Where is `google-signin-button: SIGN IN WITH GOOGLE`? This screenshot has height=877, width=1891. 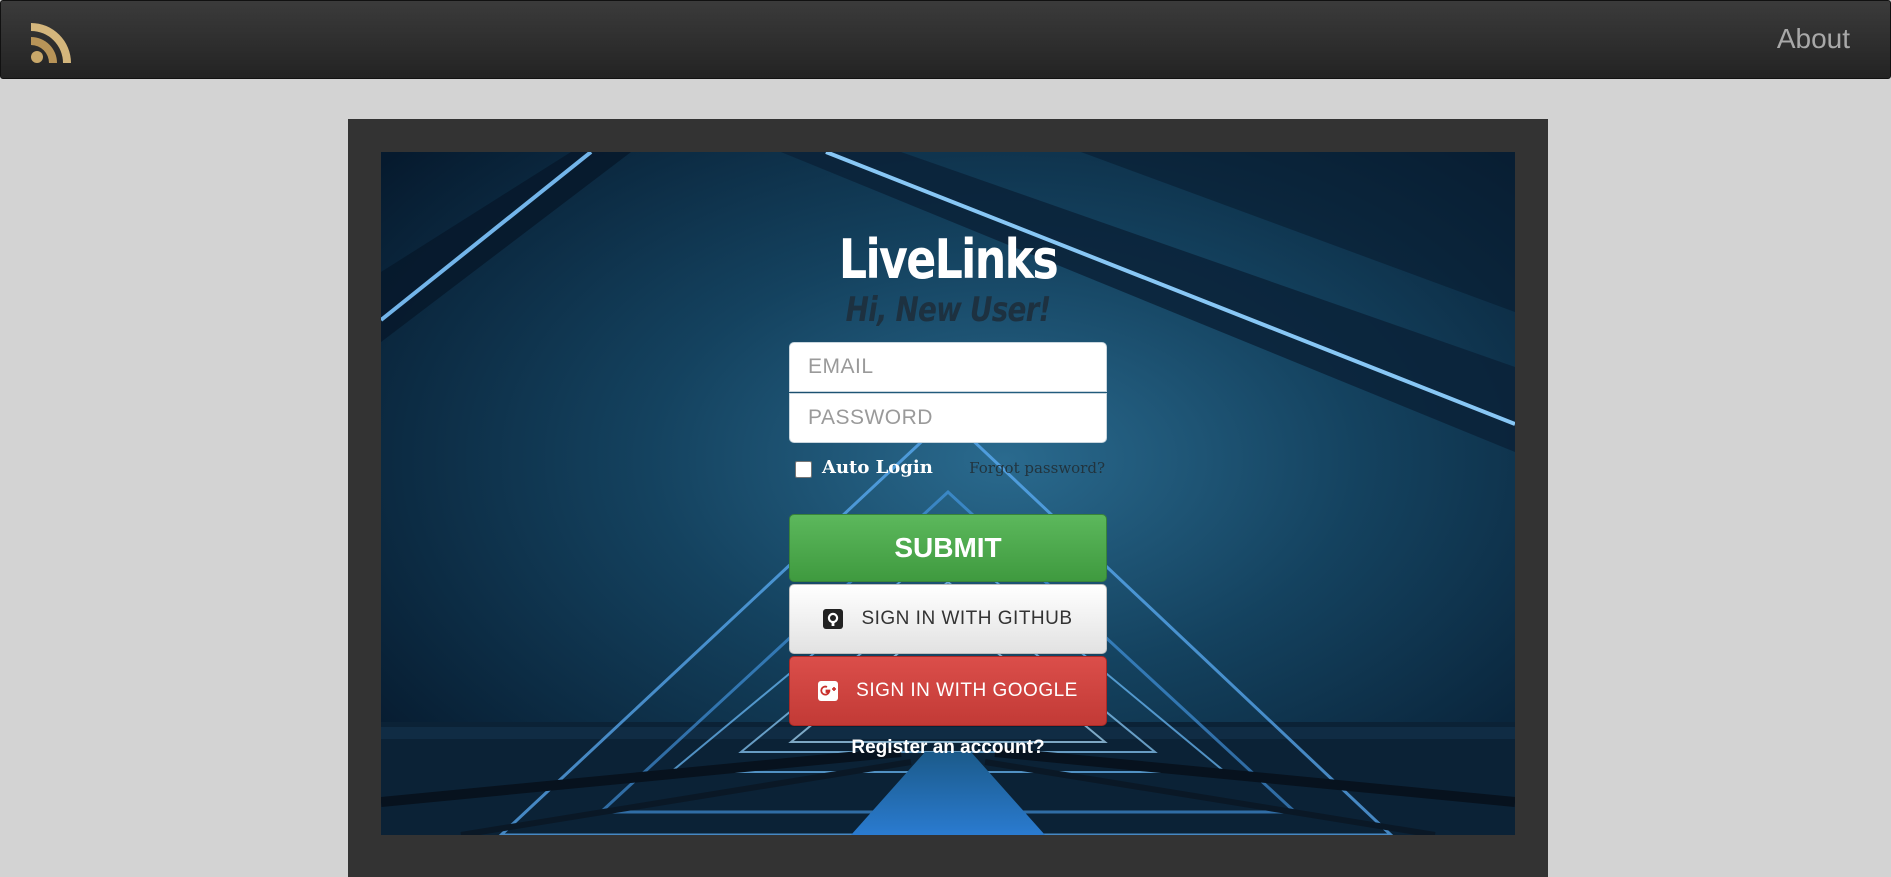 google-signin-button: SIGN IN WITH GOOGLE is located at coordinates (948, 691).